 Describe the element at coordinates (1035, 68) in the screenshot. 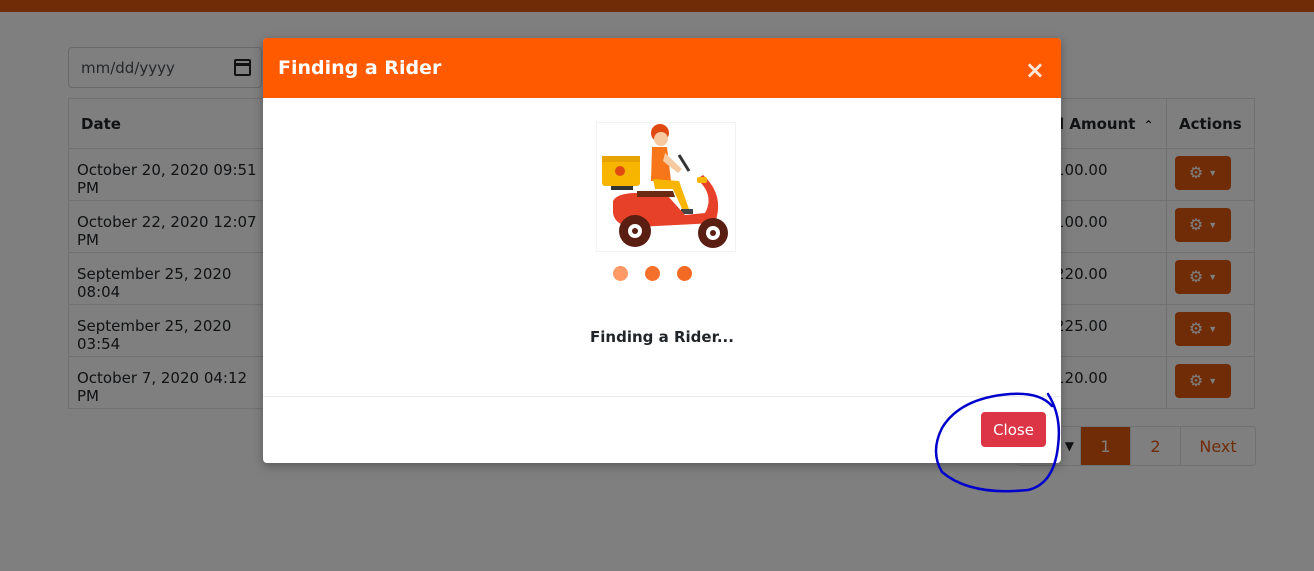

I see `close-icon: ×` at that location.